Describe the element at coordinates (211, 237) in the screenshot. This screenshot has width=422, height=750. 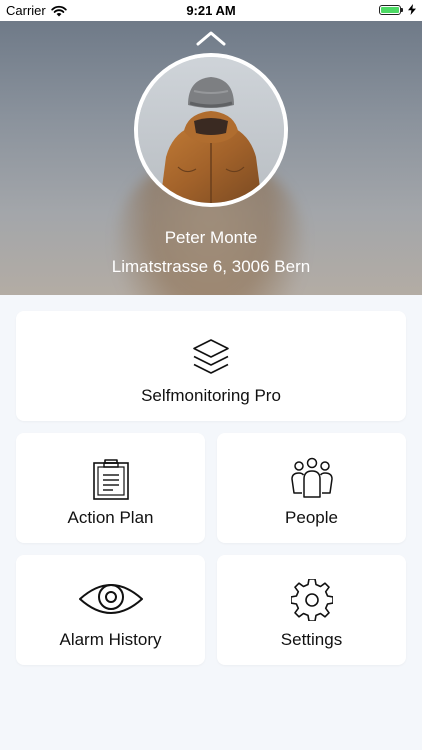
I see `user-name: Peter Monte` at that location.